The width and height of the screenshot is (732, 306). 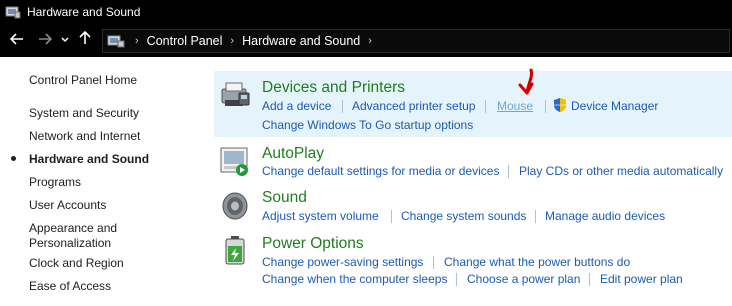 I want to click on breadcrumb-hardware-and-sound: Hardware and Sound, so click(x=301, y=41).